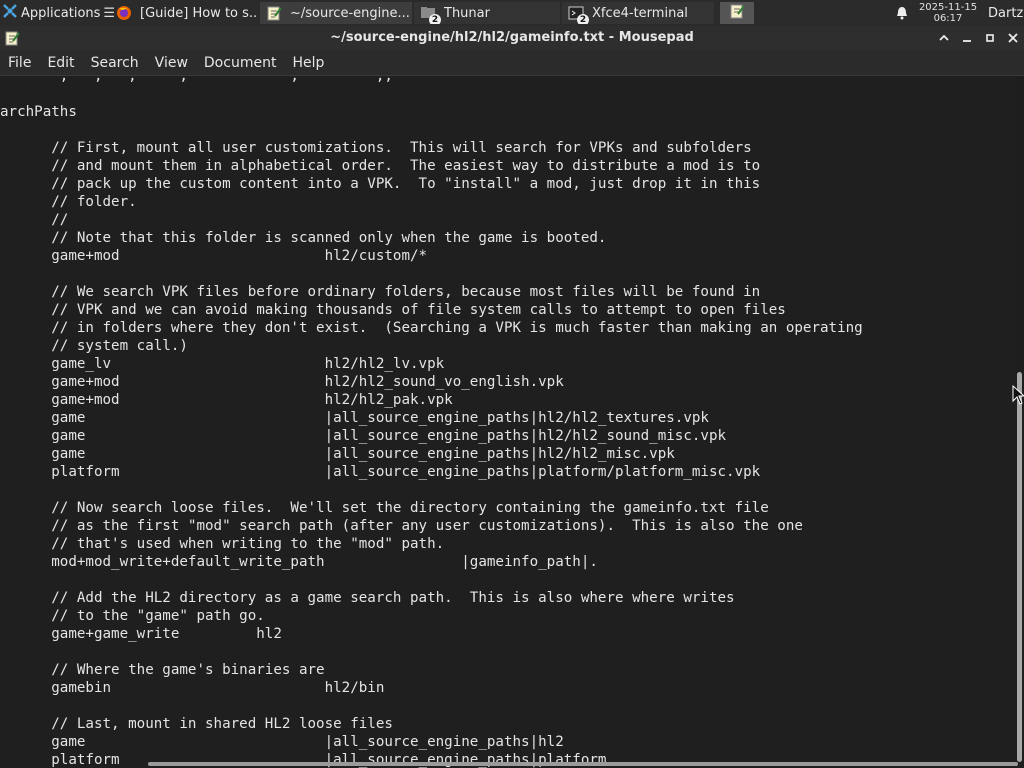 The height and width of the screenshot is (768, 1024). I want to click on editor-line: archPaths, so click(431, 112).